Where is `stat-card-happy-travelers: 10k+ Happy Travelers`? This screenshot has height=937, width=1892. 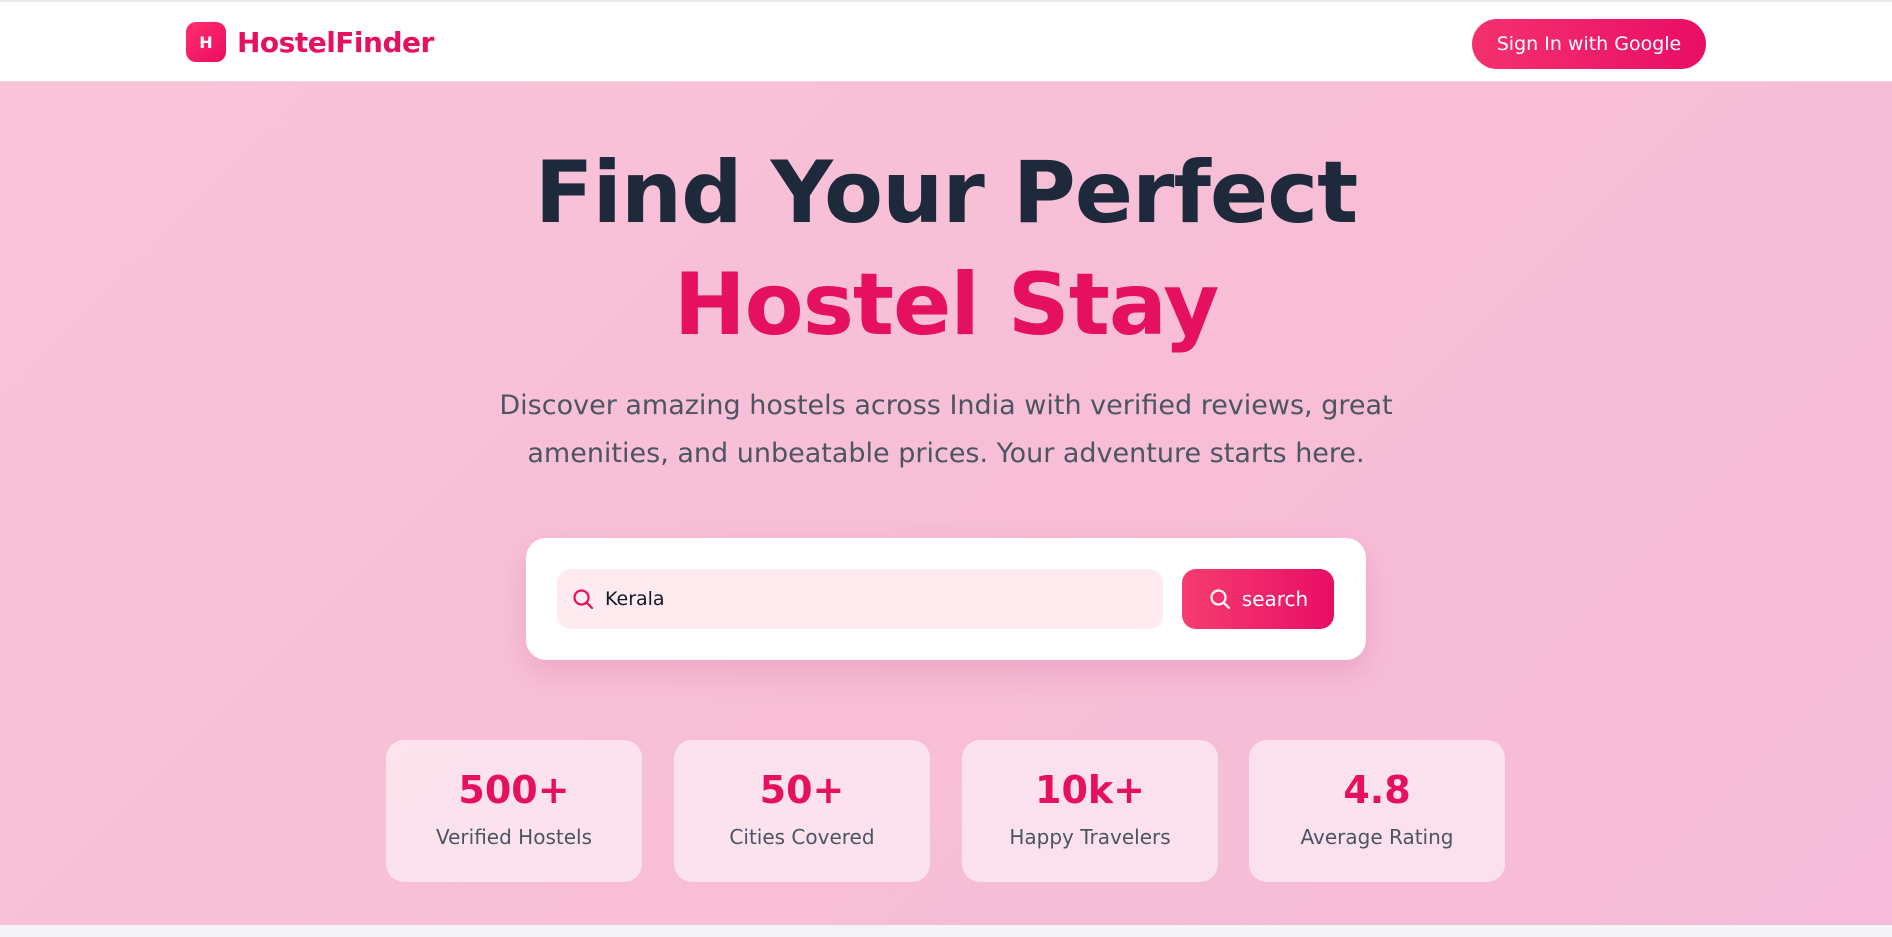
stat-card-happy-travelers: 10k+ Happy Travelers is located at coordinates (1090, 811).